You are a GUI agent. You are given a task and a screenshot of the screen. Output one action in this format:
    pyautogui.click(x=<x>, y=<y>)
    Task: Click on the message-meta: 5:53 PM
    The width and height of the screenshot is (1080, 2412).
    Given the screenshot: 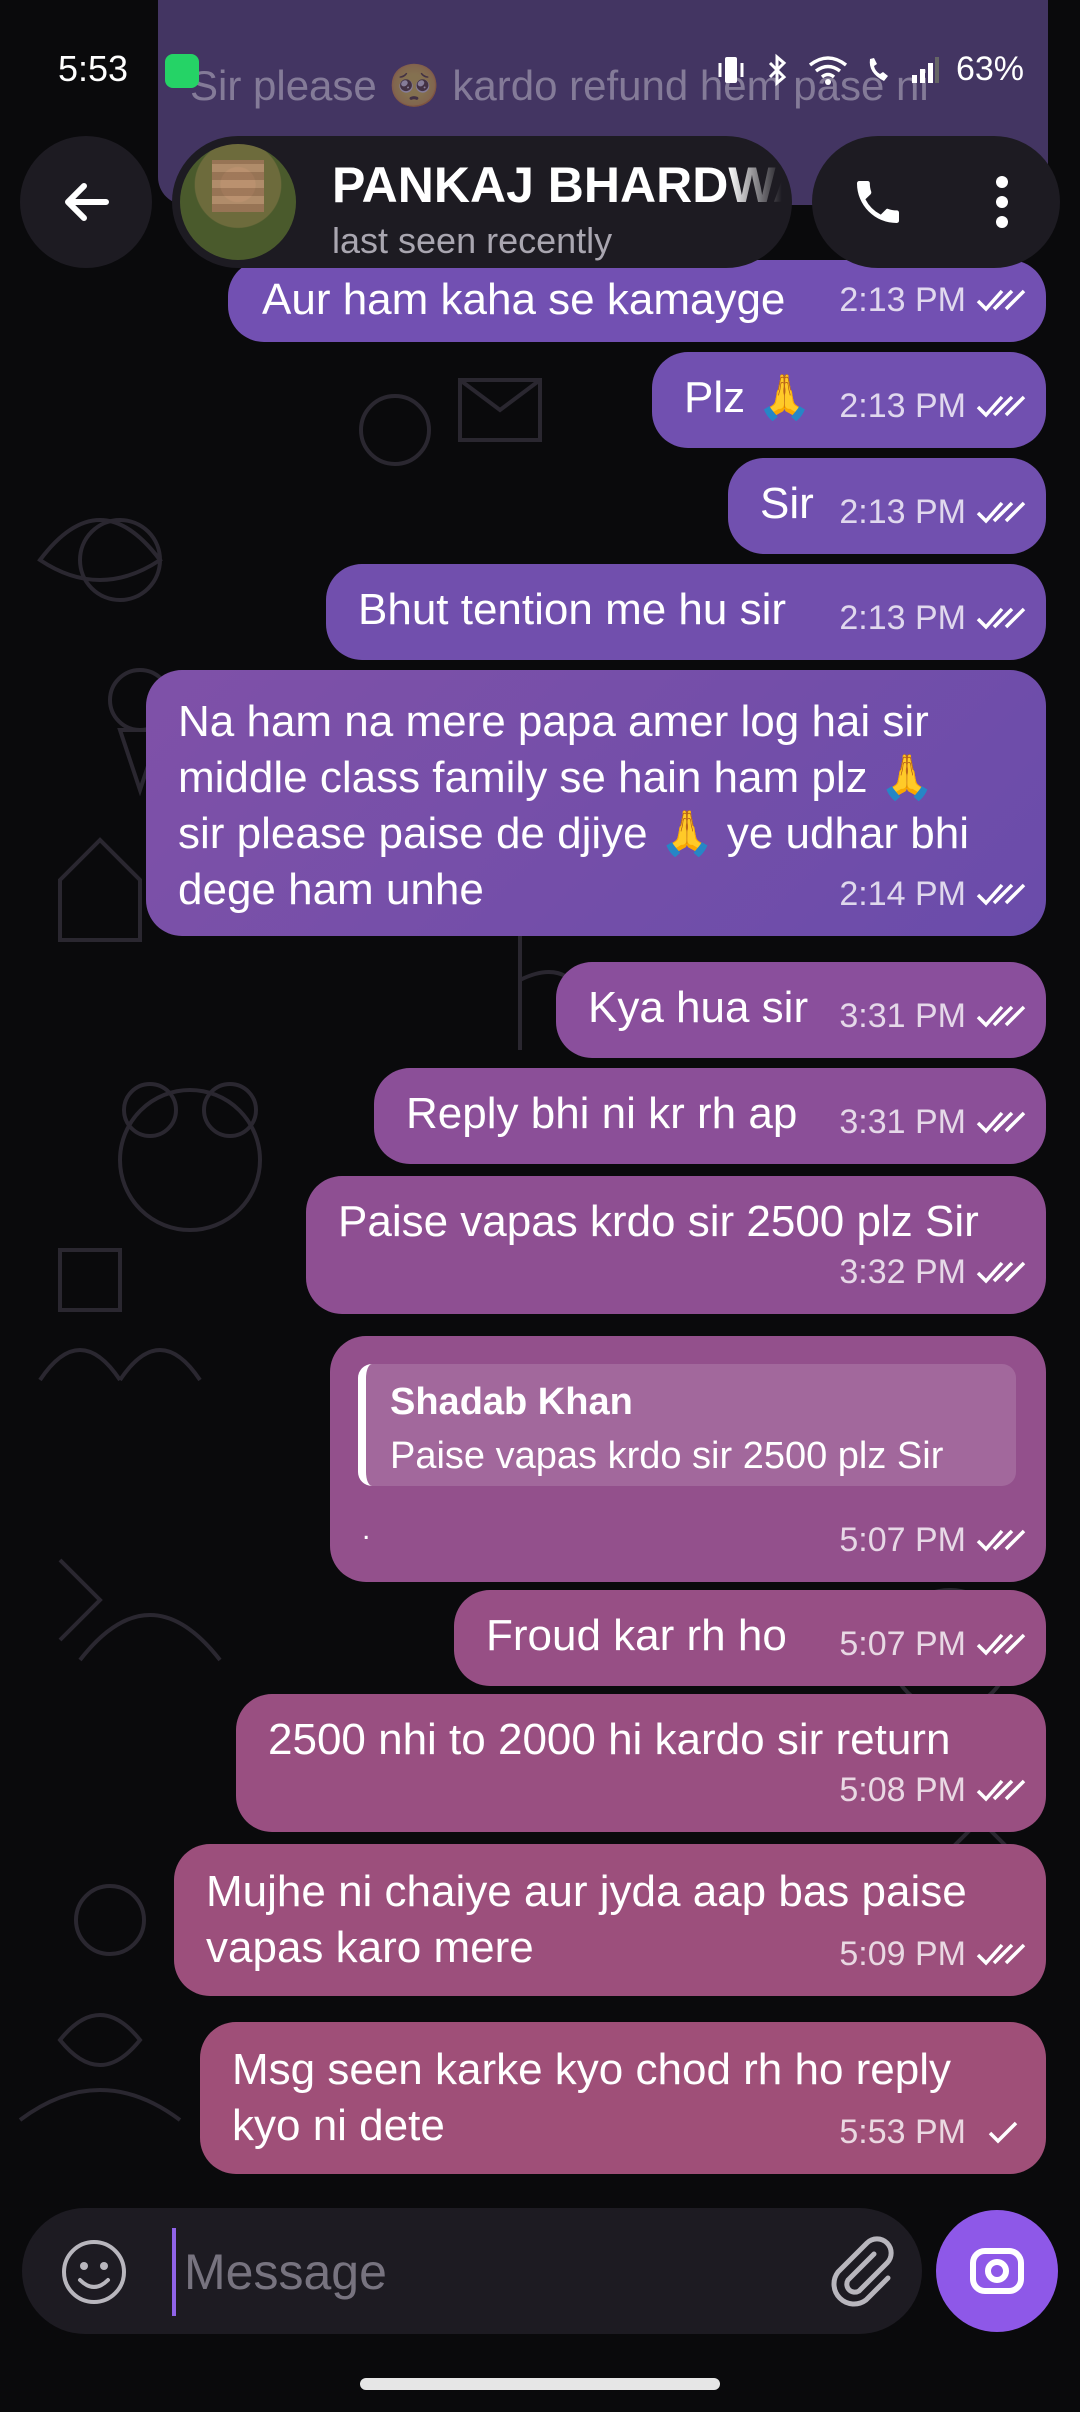 What is the action you would take?
    pyautogui.click(x=933, y=2132)
    